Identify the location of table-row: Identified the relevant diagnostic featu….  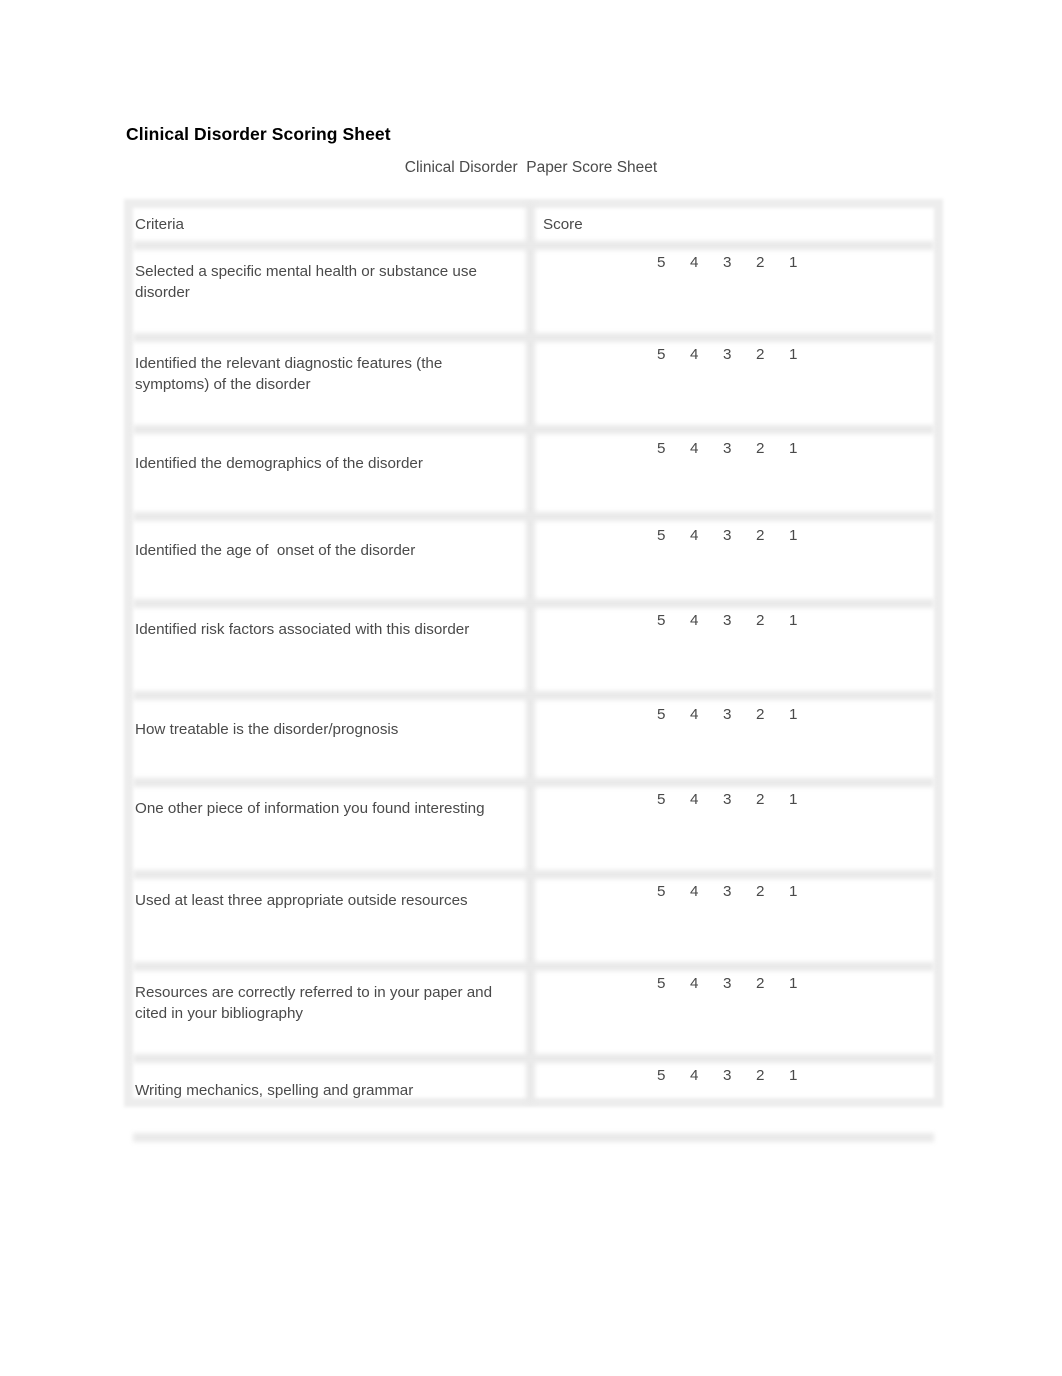
(533, 383).